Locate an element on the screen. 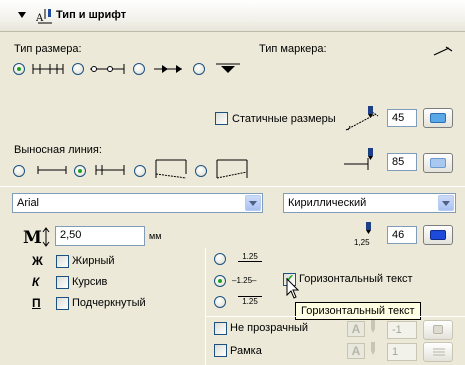 Image resolution: width=465 pixels, height=365 pixels. text-size-input: 2,50 is located at coordinates (100, 236).